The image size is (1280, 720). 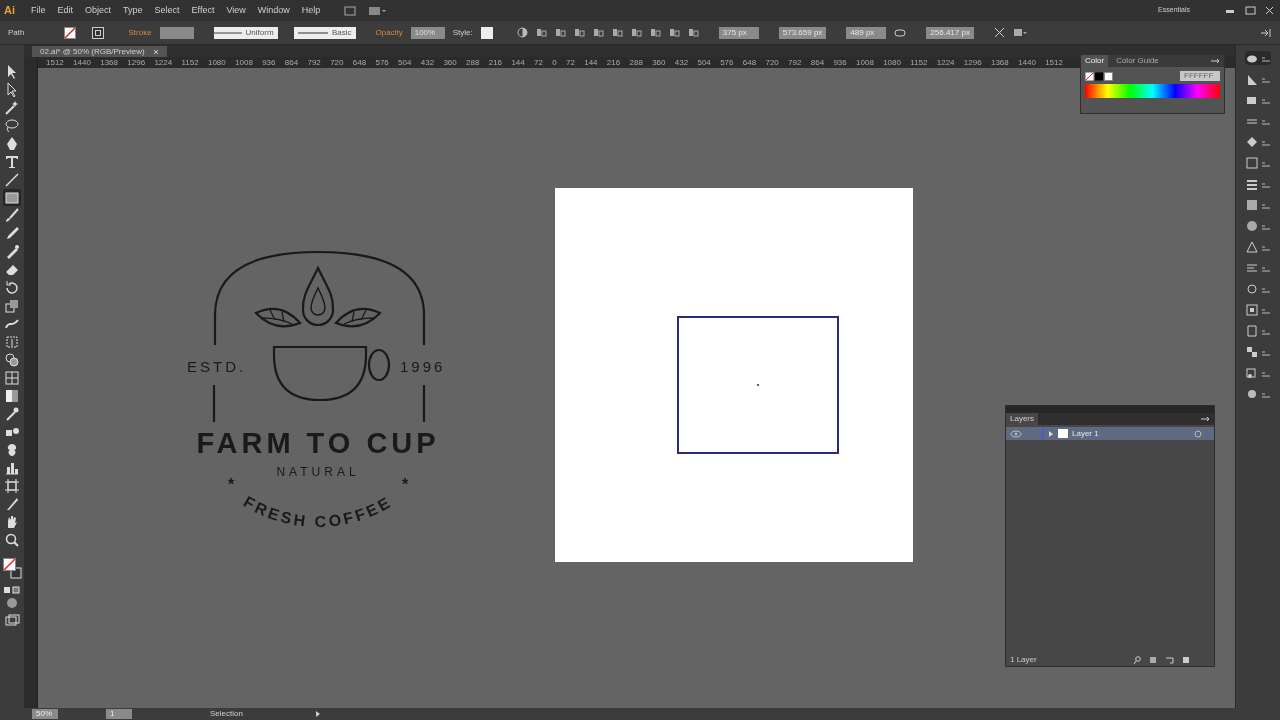 I want to click on brand-name: FARM TO CUP, so click(x=318, y=443).